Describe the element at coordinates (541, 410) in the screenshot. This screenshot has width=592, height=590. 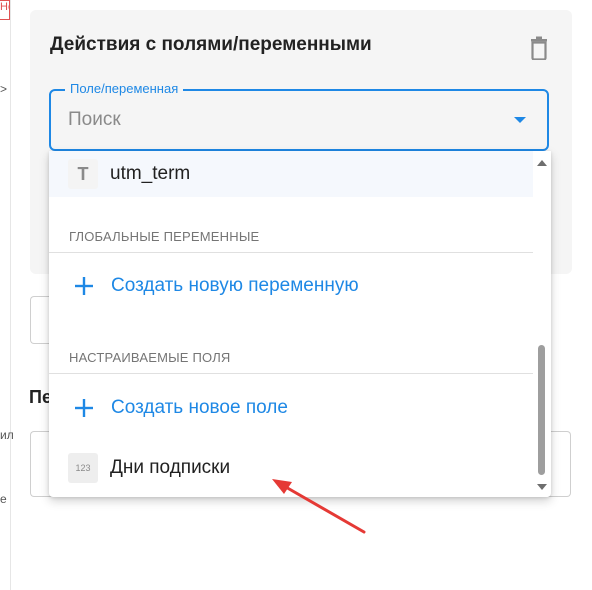
I see `scrollbar-thumb` at that location.